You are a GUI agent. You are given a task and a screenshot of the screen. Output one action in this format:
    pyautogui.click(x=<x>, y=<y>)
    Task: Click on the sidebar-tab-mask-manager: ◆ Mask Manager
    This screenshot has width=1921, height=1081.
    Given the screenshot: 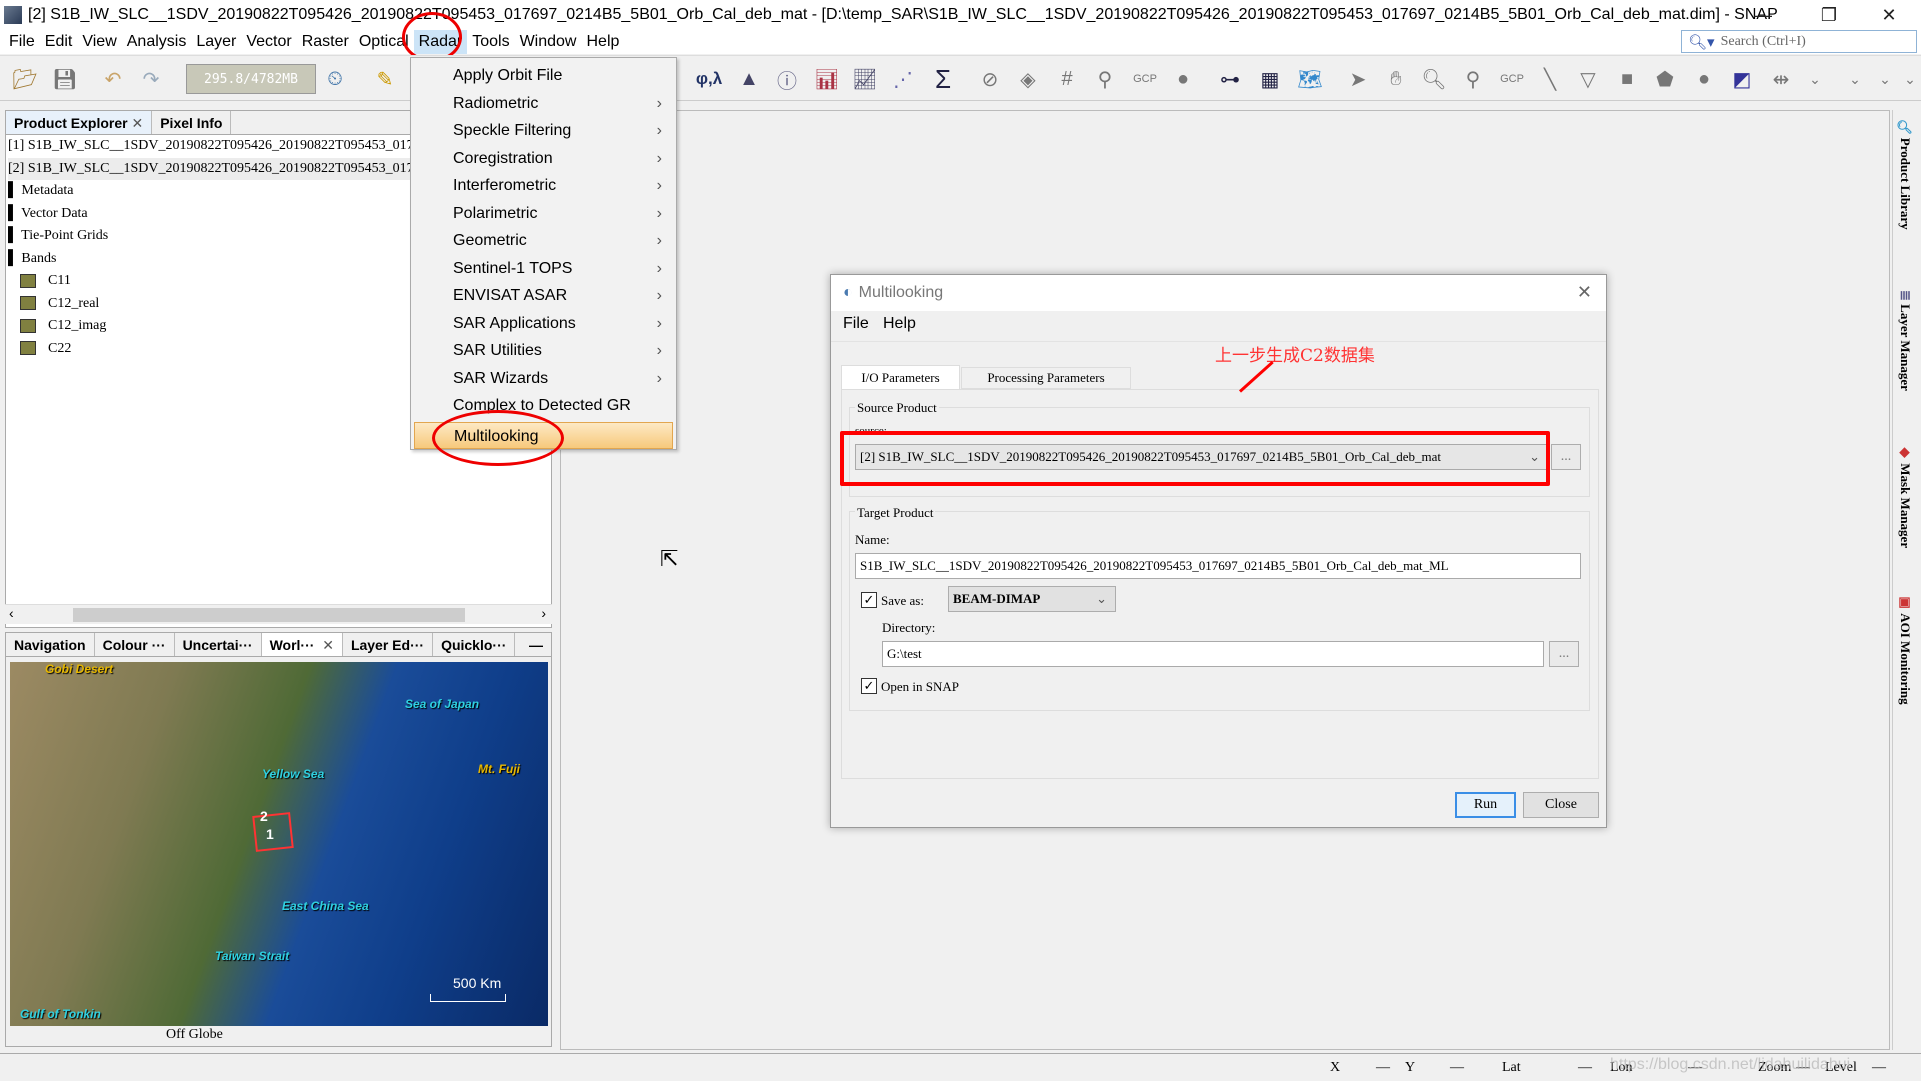 What is the action you would take?
    pyautogui.click(x=1905, y=496)
    